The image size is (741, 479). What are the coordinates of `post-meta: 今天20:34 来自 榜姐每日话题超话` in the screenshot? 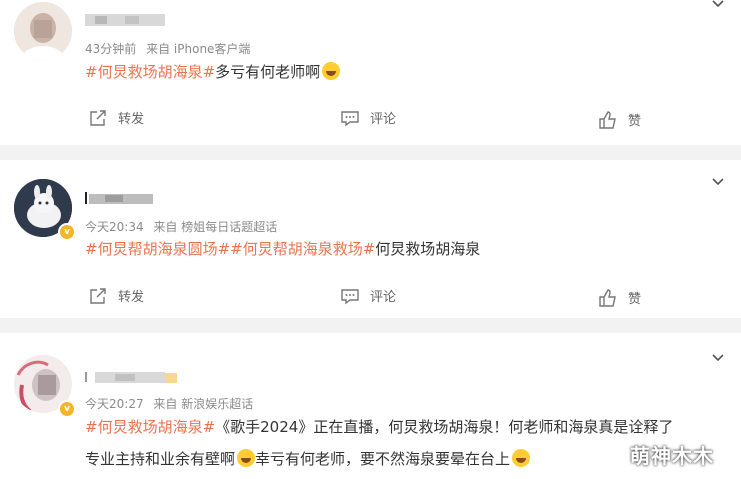 It's located at (184, 226).